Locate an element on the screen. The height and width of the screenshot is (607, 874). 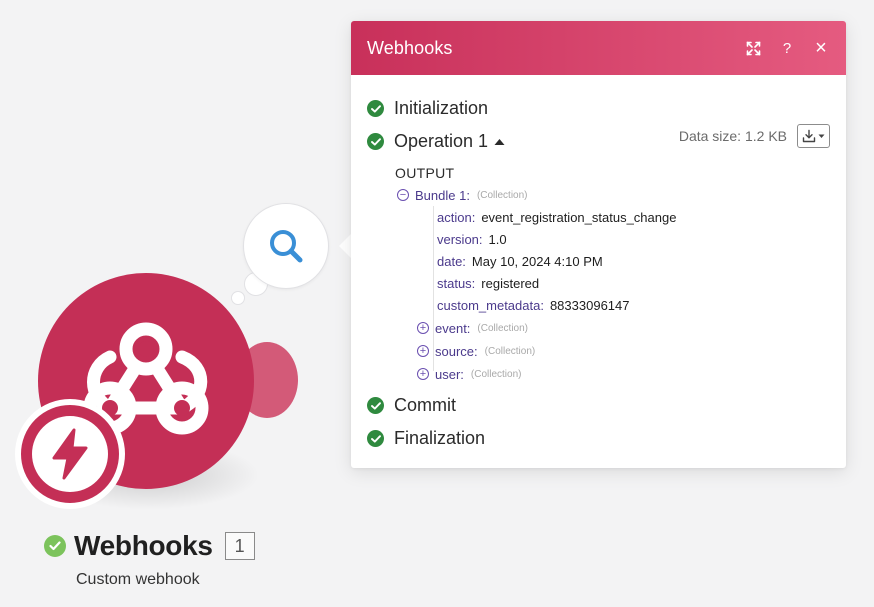
tree-row: custom_metadata: 88333096147 is located at coordinates (613, 305).